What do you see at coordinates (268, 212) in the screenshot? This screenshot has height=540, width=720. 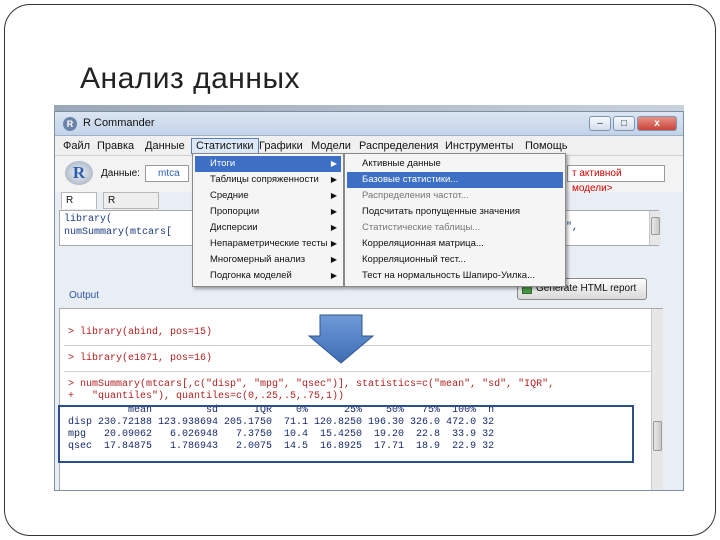 I see `menu-item-proportions: Пропорции ▶` at bounding box center [268, 212].